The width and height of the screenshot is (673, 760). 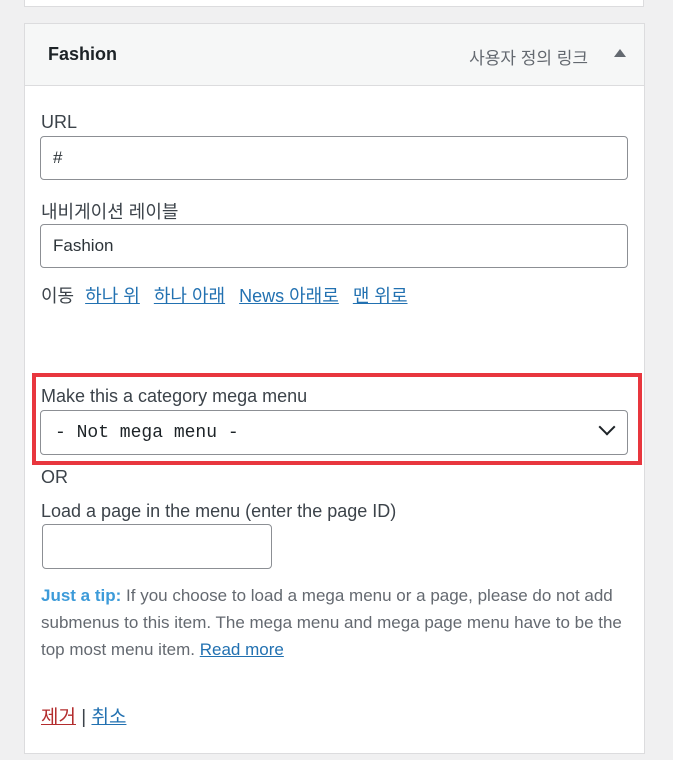 I want to click on triangle-up-icon, so click(x=620, y=53).